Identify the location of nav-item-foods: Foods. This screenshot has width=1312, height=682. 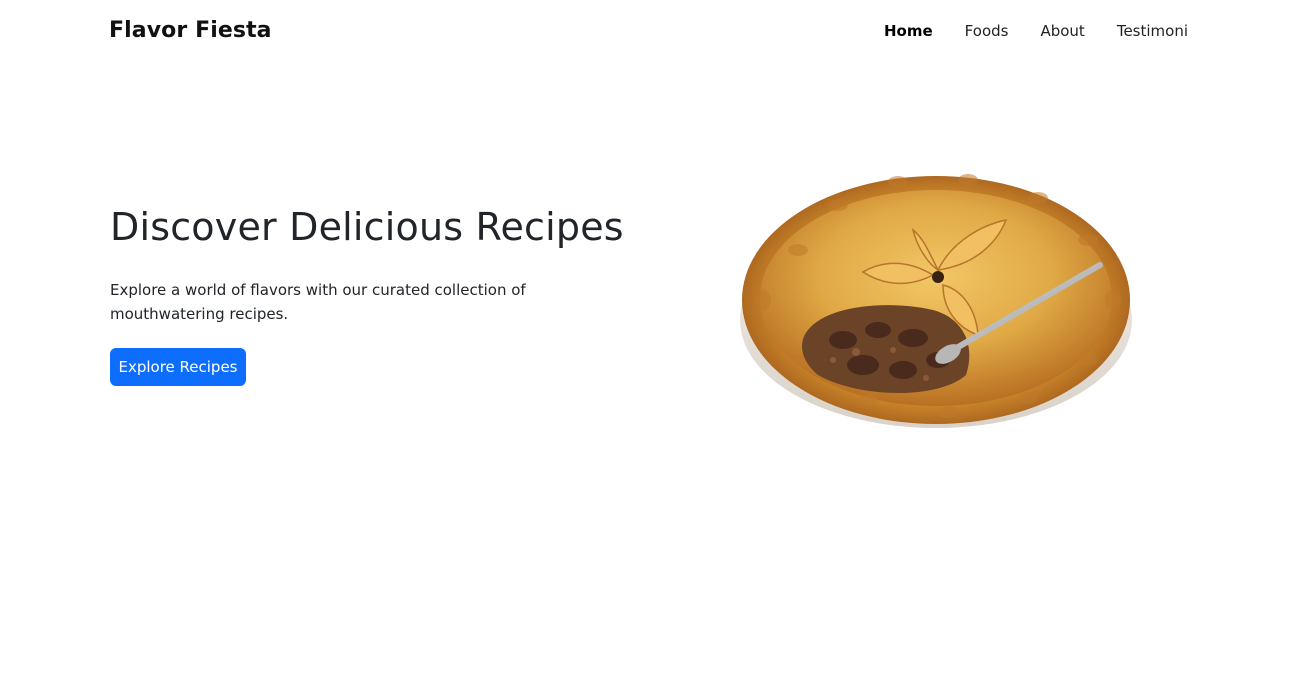
(987, 31).